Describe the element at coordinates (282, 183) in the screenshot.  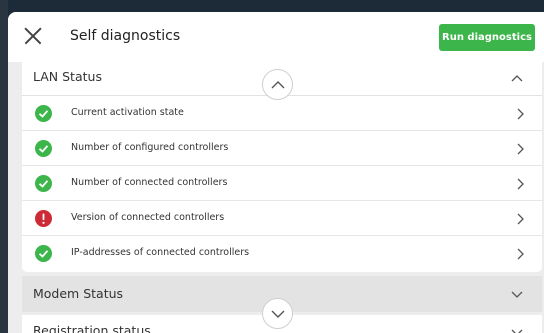
I see `list-item: Number of connected controllers` at that location.